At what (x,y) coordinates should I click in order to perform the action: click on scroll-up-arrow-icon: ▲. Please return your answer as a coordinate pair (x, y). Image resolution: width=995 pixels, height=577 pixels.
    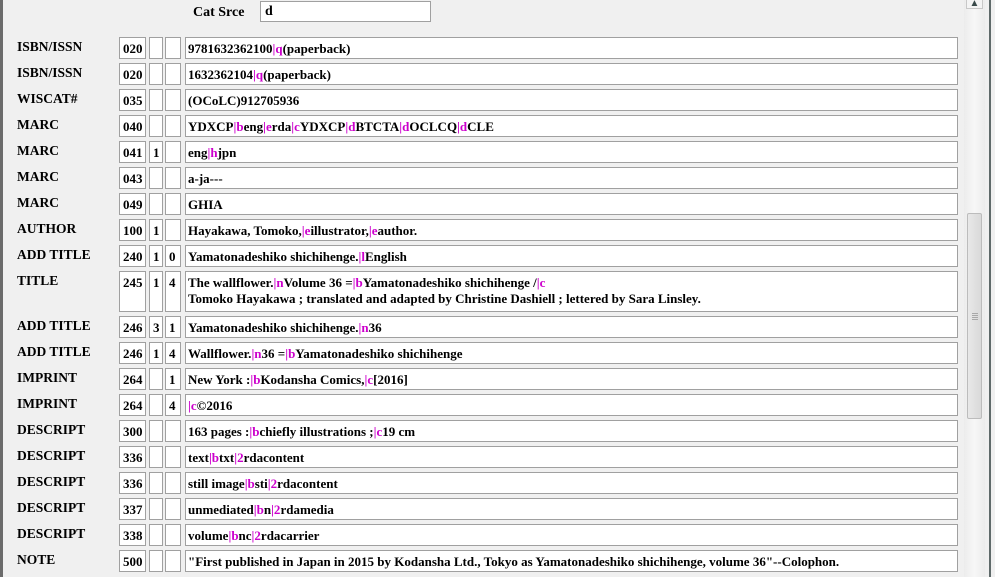
    Looking at the image, I should click on (974, 4).